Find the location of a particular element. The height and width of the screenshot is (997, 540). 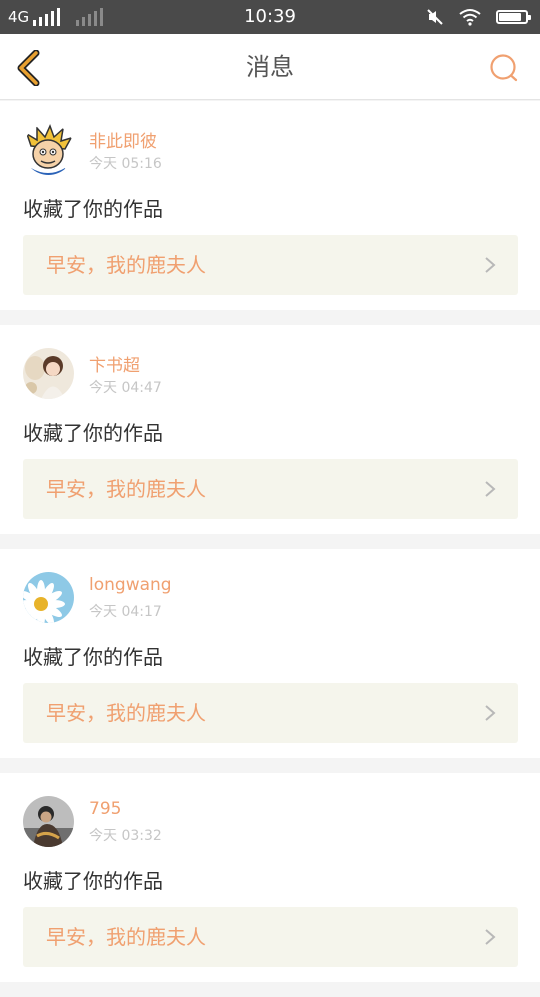

username: 卞书超 is located at coordinates (114, 363).